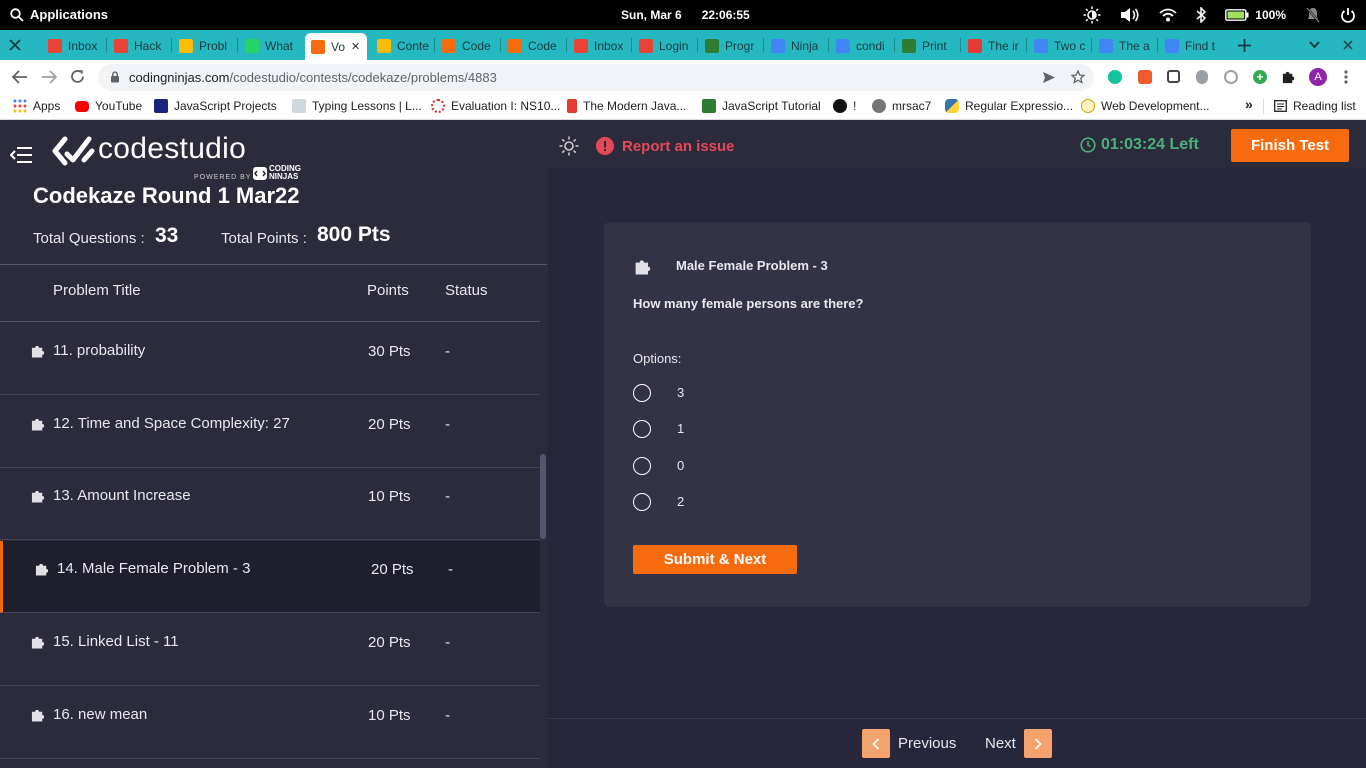  Describe the element at coordinates (15, 45) in the screenshot. I see `close-window-icon` at that location.